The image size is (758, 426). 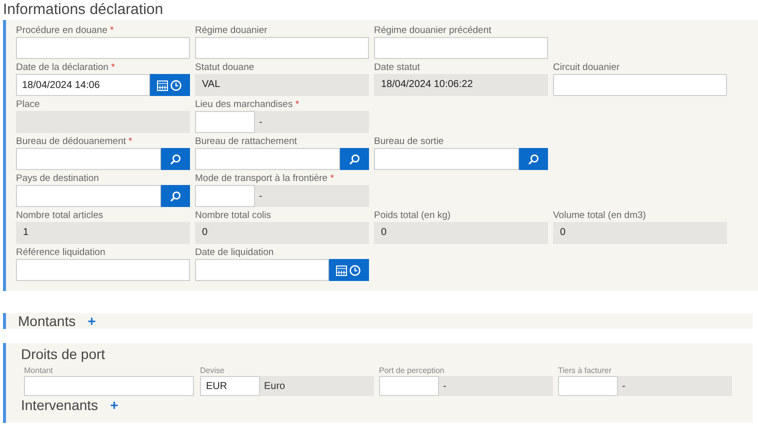 What do you see at coordinates (65, 30) in the screenshot?
I see `field-label: Procédure en douane *` at bounding box center [65, 30].